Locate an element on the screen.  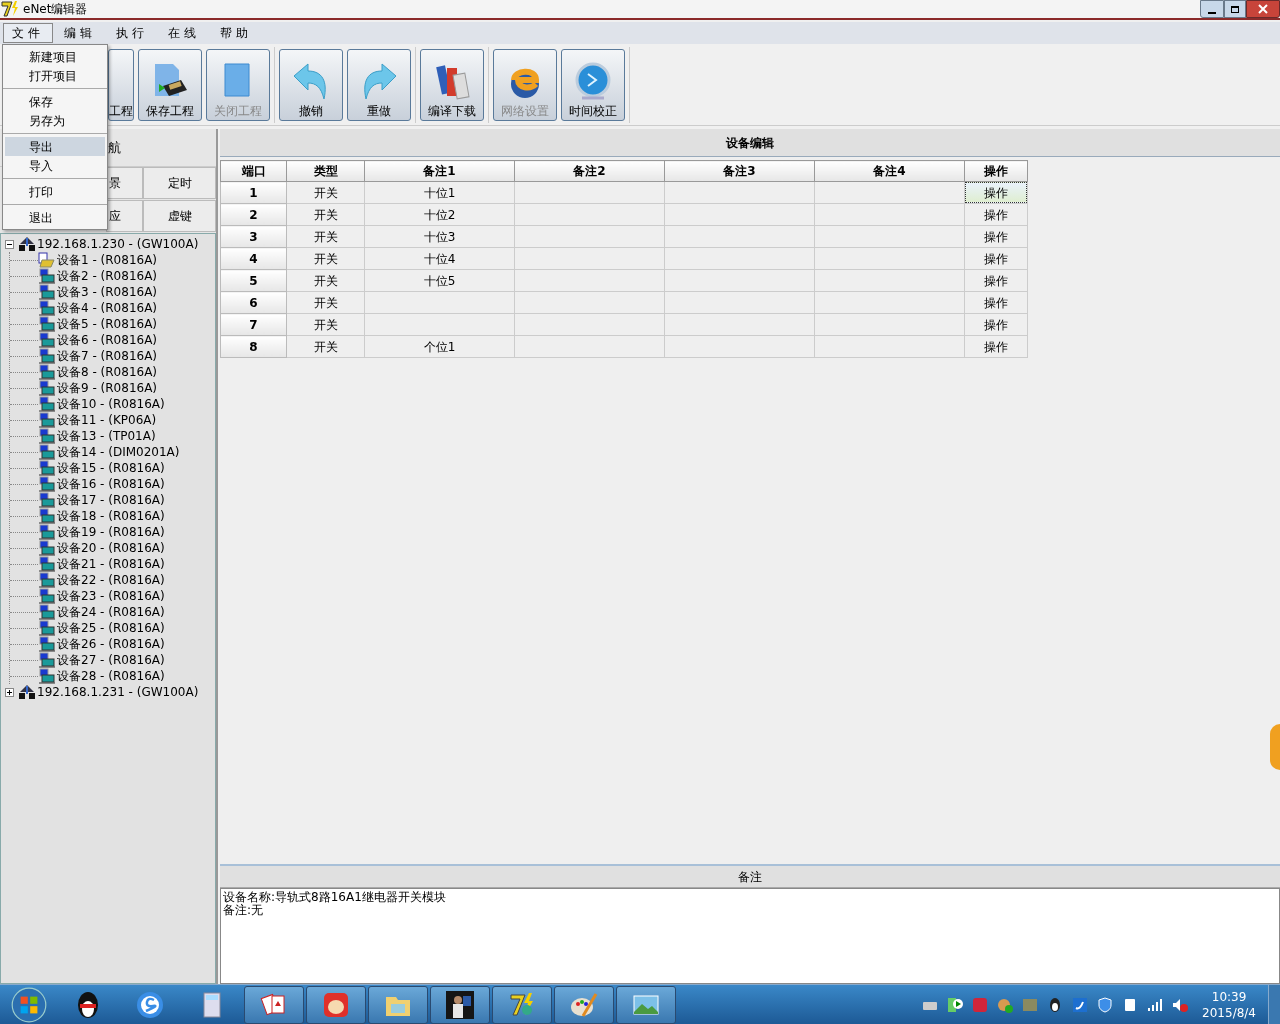
toolbar-button: 时间校正 is located at coordinates (593, 84).